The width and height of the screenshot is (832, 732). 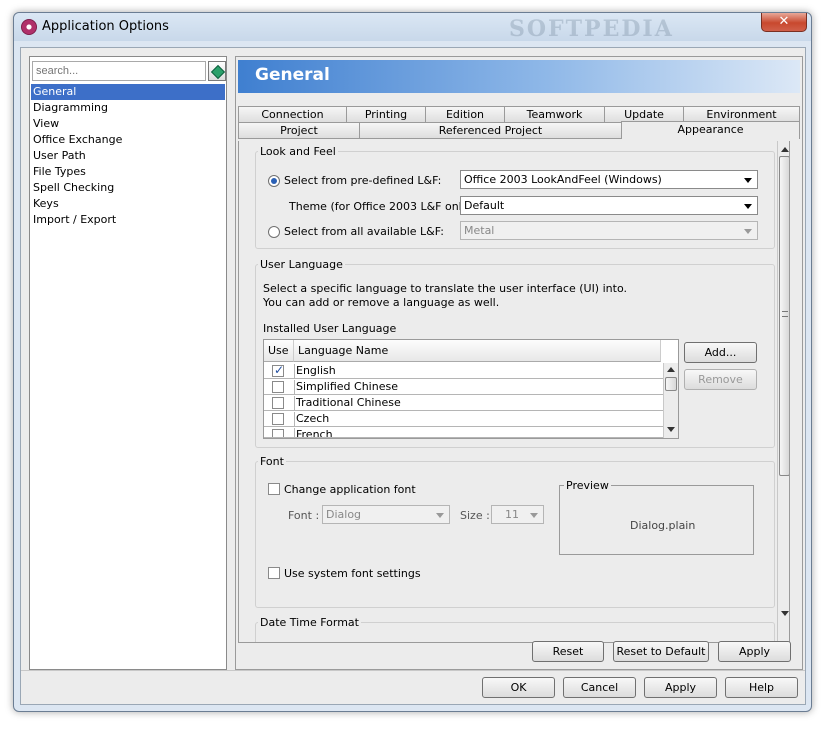 What do you see at coordinates (128, 108) in the screenshot?
I see `tree-item-diagramming: Diagramming` at bounding box center [128, 108].